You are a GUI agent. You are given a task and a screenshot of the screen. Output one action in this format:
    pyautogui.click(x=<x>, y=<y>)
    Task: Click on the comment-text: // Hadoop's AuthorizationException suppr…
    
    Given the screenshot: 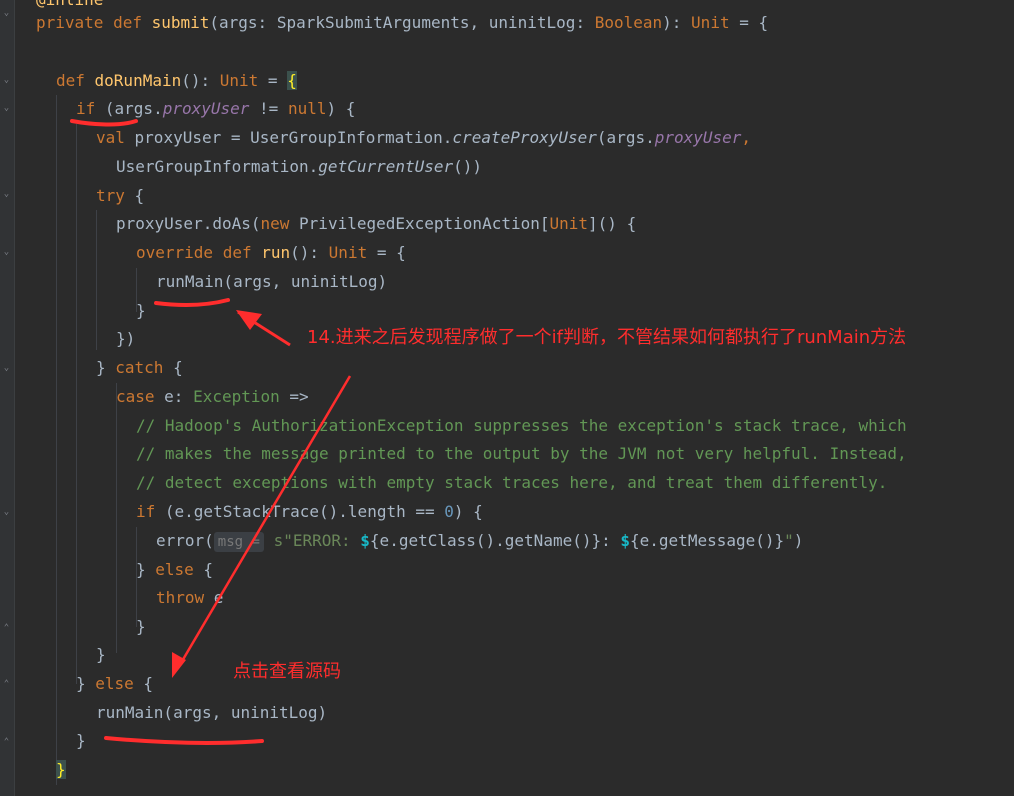 What is the action you would take?
    pyautogui.click(x=521, y=425)
    